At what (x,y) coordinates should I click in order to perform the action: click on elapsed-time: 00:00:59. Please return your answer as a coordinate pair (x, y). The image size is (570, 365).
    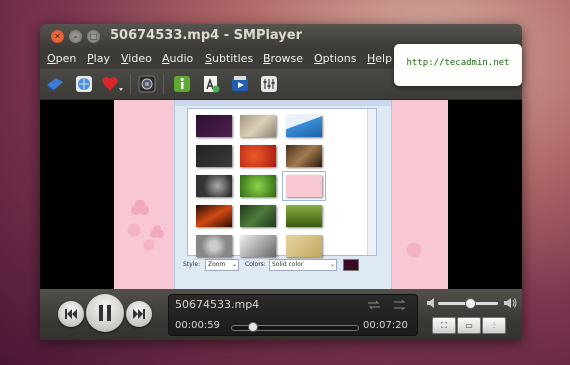
    Looking at the image, I should click on (197, 325).